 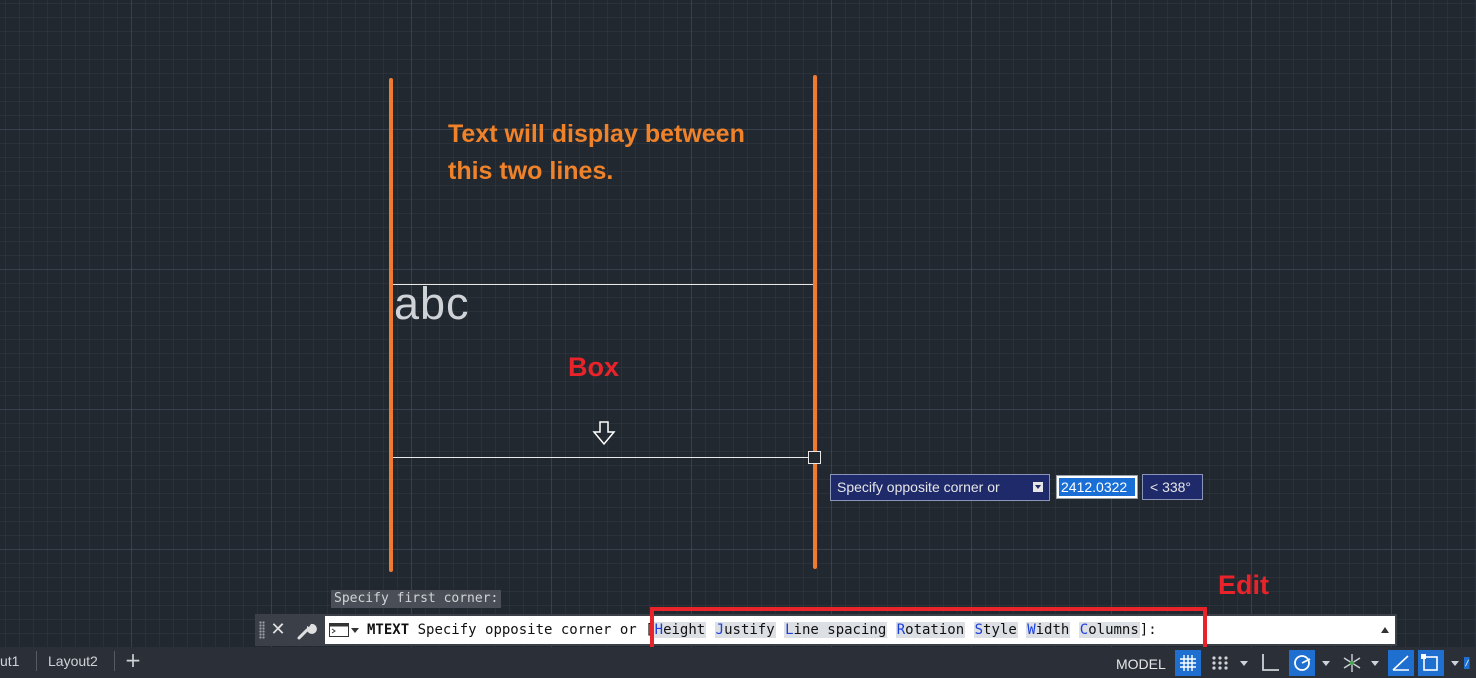 What do you see at coordinates (1375, 663) in the screenshot?
I see `isometric-dropdown-icon` at bounding box center [1375, 663].